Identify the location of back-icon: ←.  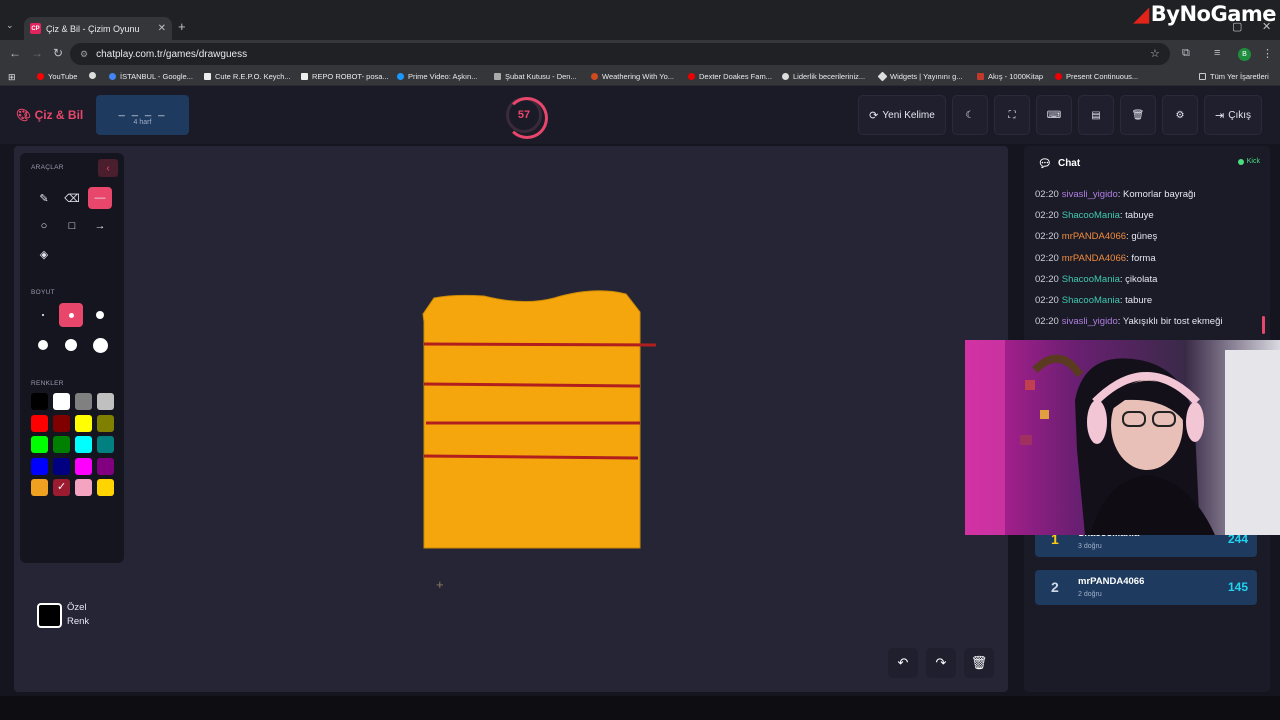
(15, 53).